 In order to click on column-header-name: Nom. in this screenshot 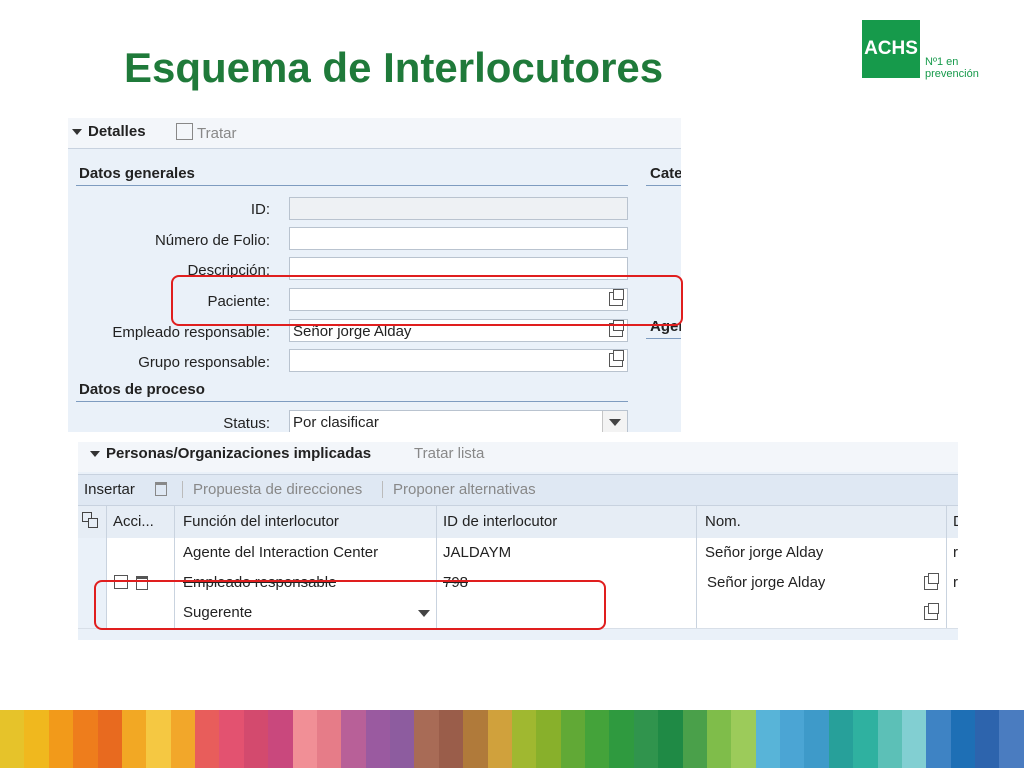, I will do `click(723, 521)`.